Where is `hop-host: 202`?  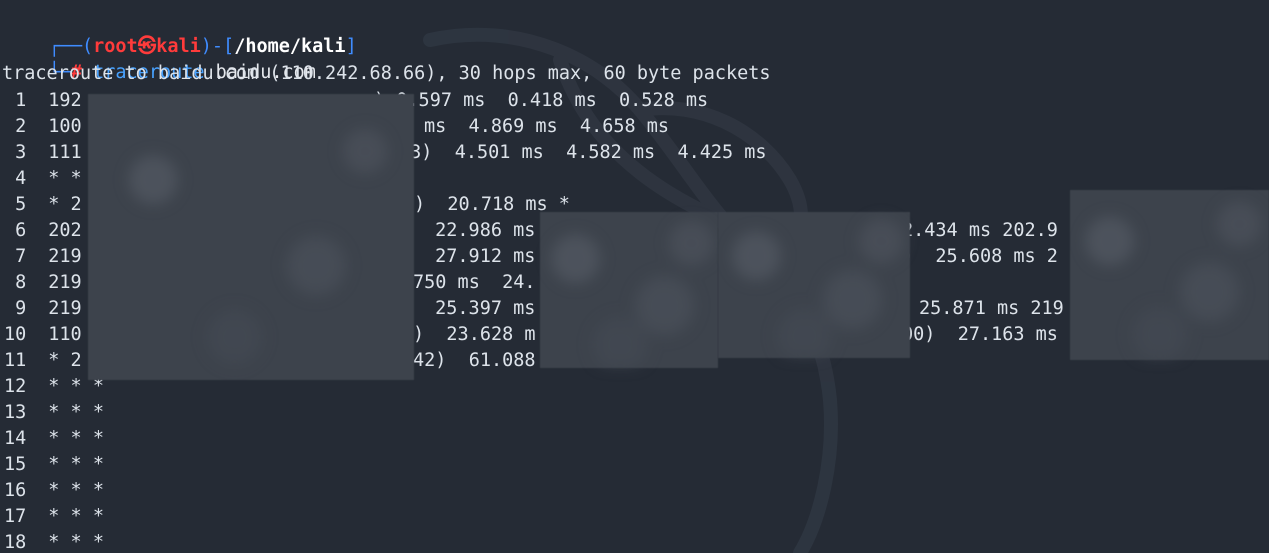 hop-host: 202 is located at coordinates (54, 230).